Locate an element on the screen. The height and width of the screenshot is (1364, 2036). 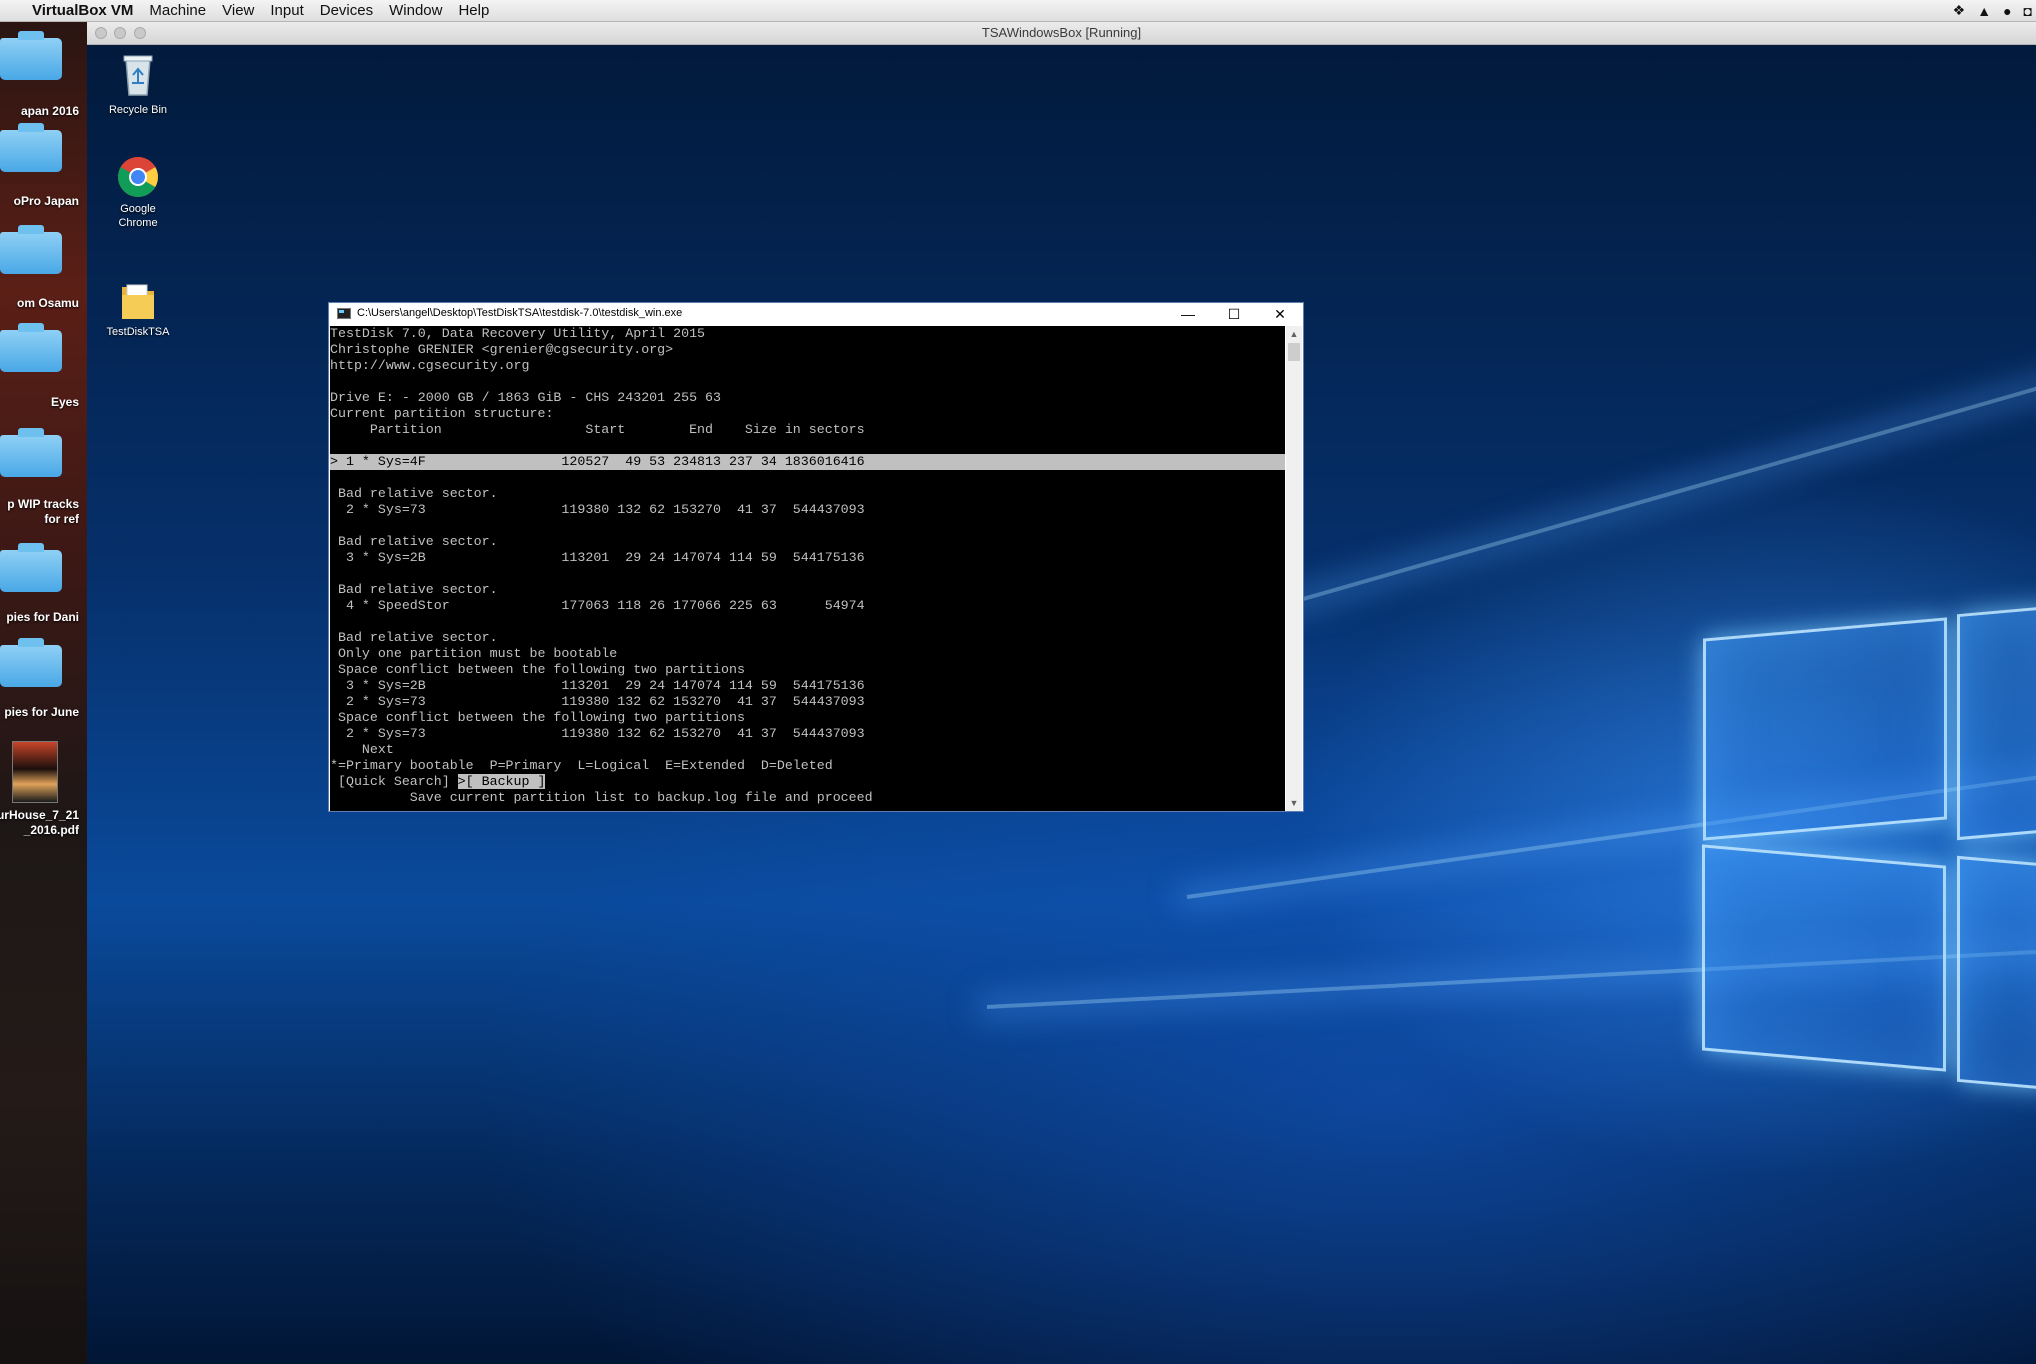
console-menu-line: [Quick Search] >[ Backup ] is located at coordinates (807, 782).